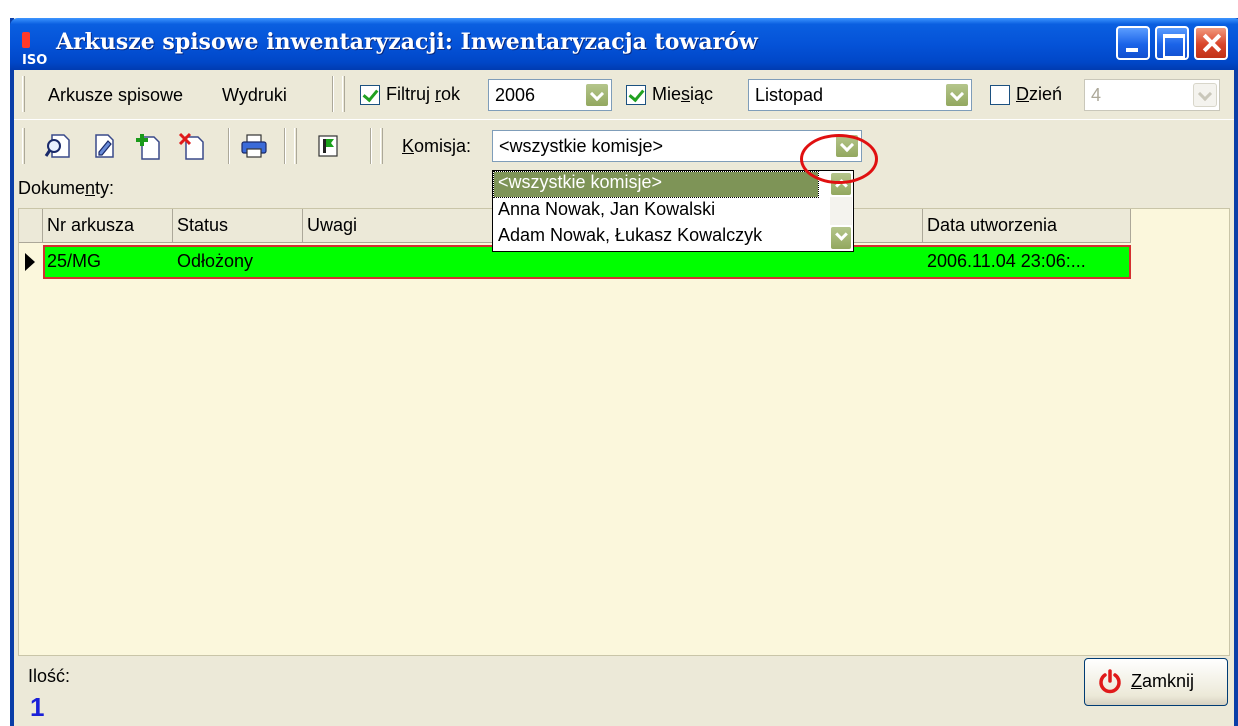 The height and width of the screenshot is (726, 1238). What do you see at coordinates (66, 188) in the screenshot?
I see `documents-label: Dokumenty:` at bounding box center [66, 188].